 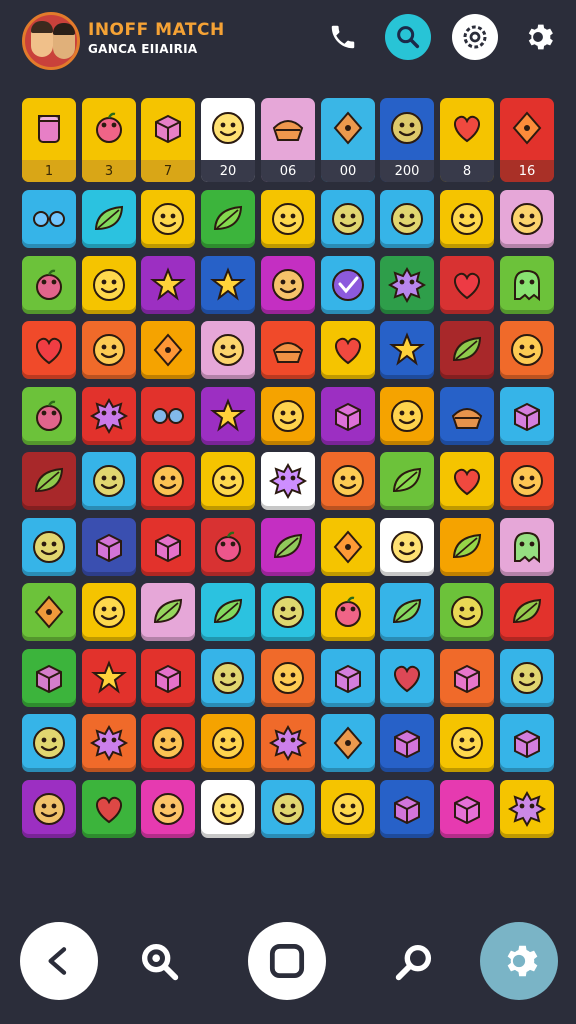 I want to click on game-tile: 8, so click(x=467, y=140).